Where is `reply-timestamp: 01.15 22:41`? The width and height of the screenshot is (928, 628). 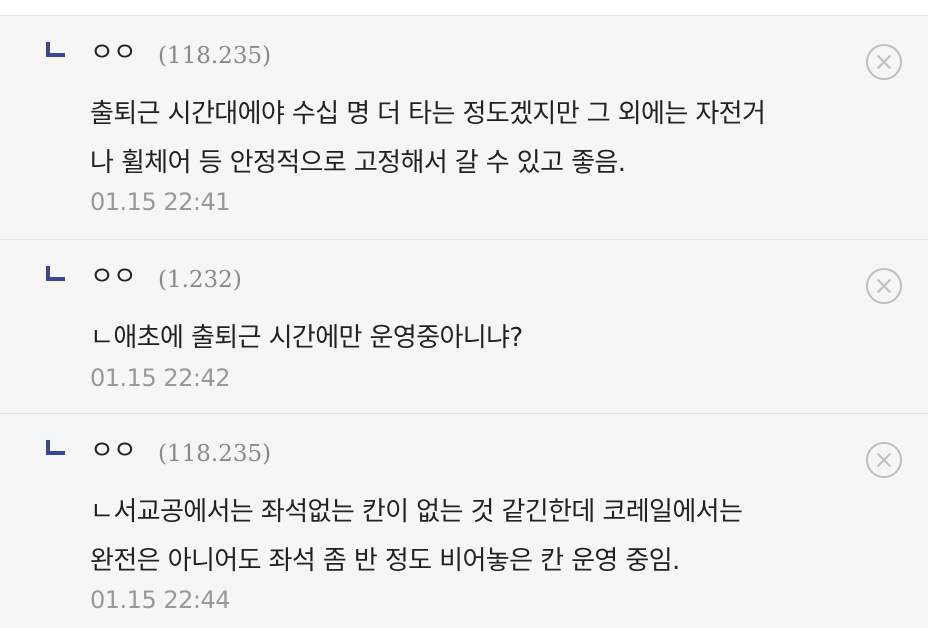
reply-timestamp: 01.15 22:41 is located at coordinates (160, 202).